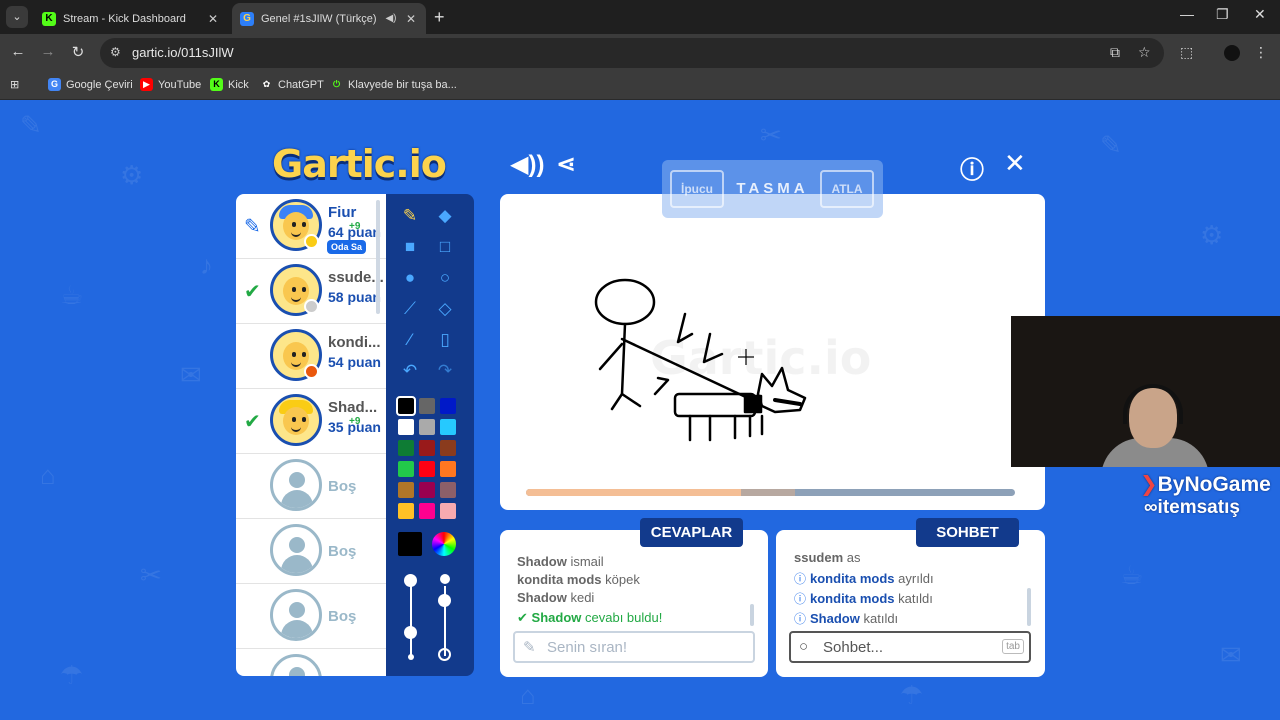 The height and width of the screenshot is (720, 1280). I want to click on chat-user: ssudem, so click(819, 557).